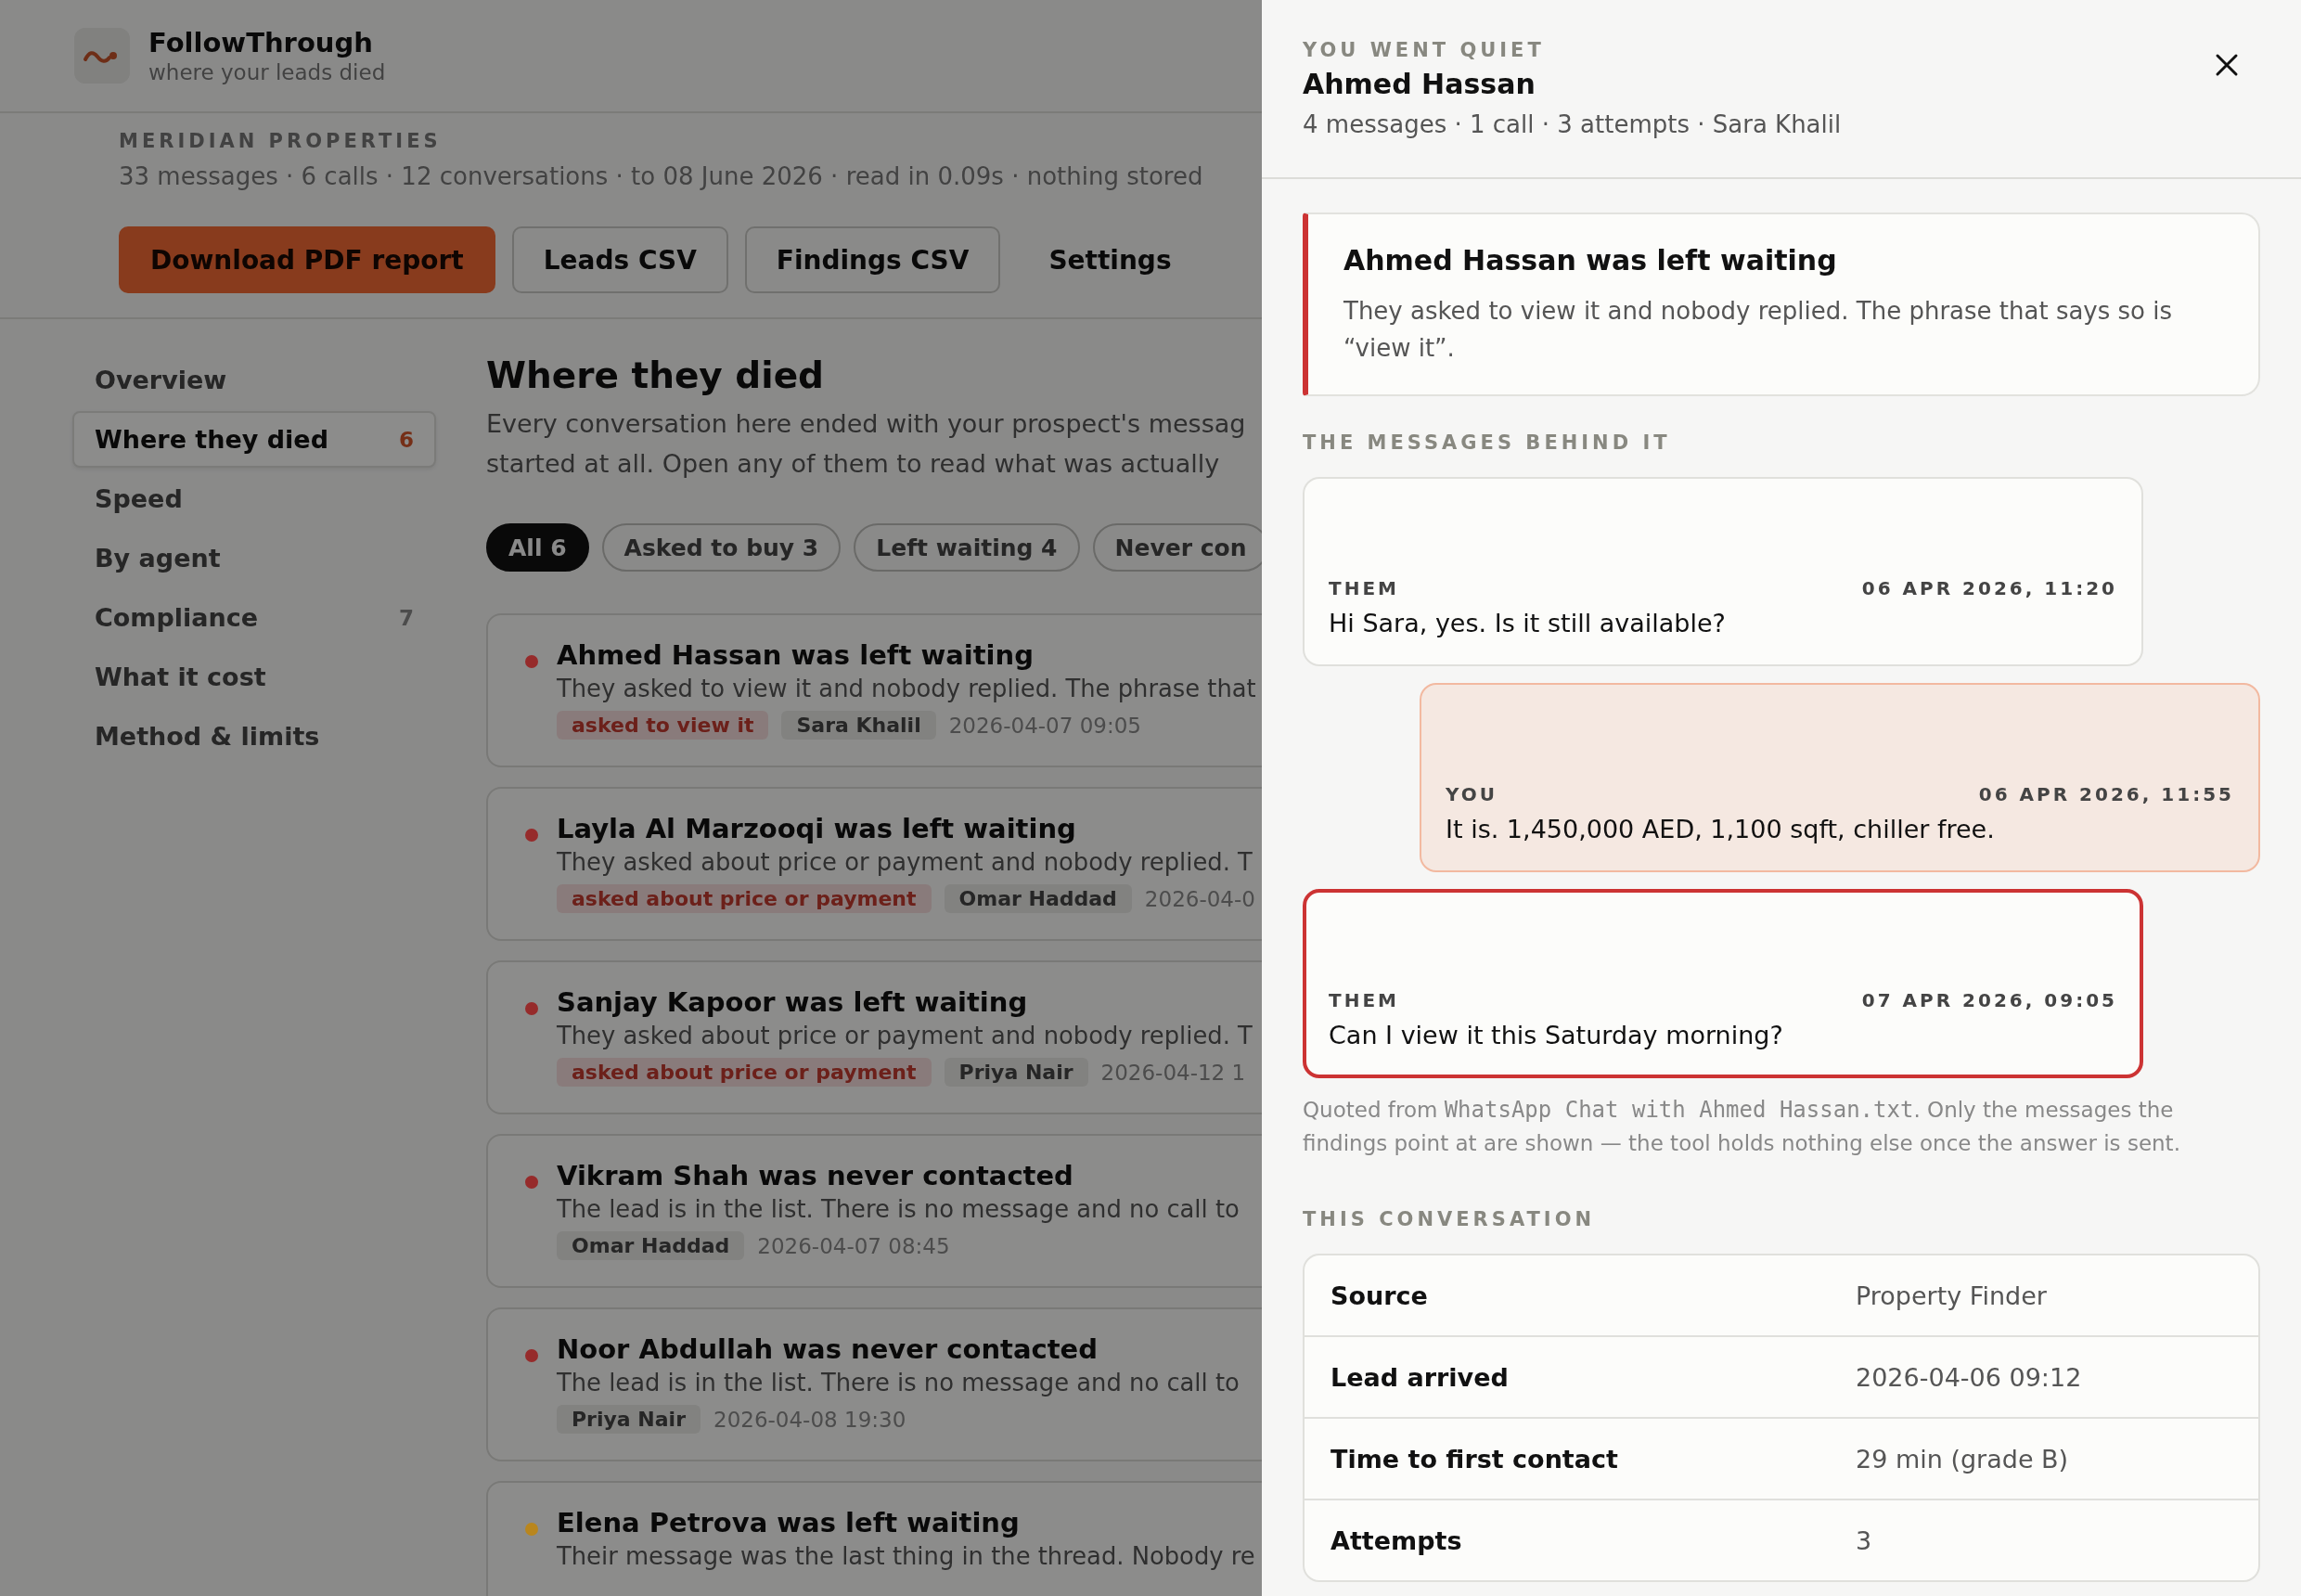 The width and height of the screenshot is (2301, 1596). What do you see at coordinates (1591, 261) in the screenshot?
I see `finding-title: Ahmed Hassan was left waiting` at bounding box center [1591, 261].